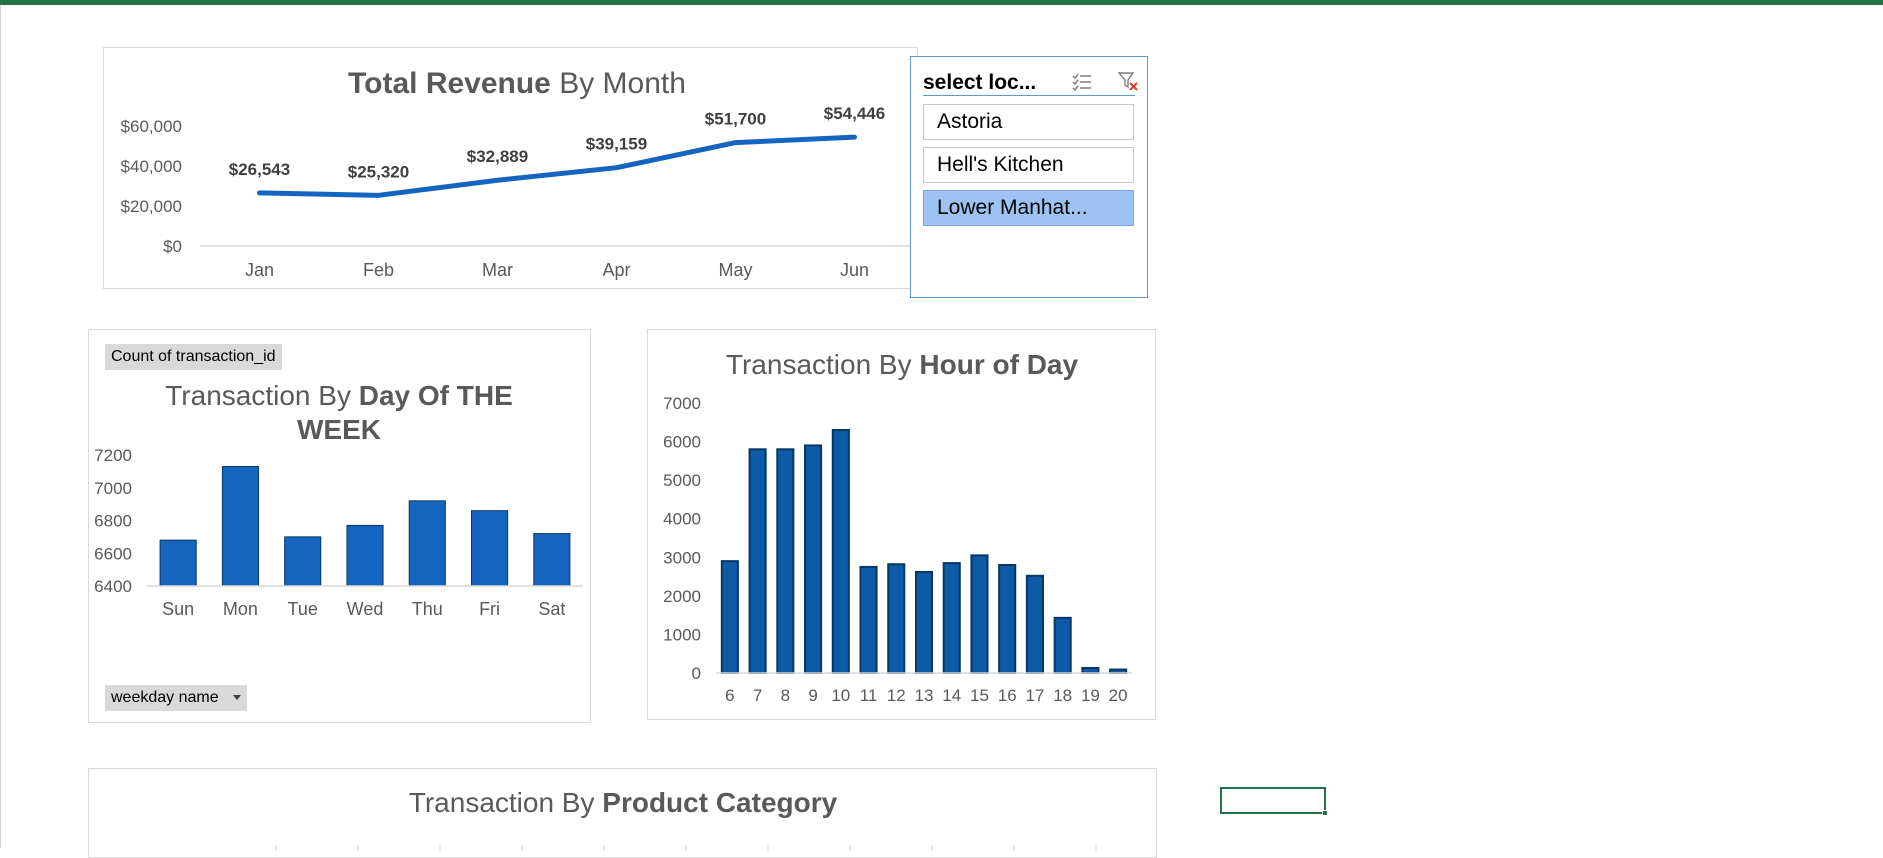  Describe the element at coordinates (259, 270) in the screenshot. I see `revenue-x-tick-label: Jan` at that location.